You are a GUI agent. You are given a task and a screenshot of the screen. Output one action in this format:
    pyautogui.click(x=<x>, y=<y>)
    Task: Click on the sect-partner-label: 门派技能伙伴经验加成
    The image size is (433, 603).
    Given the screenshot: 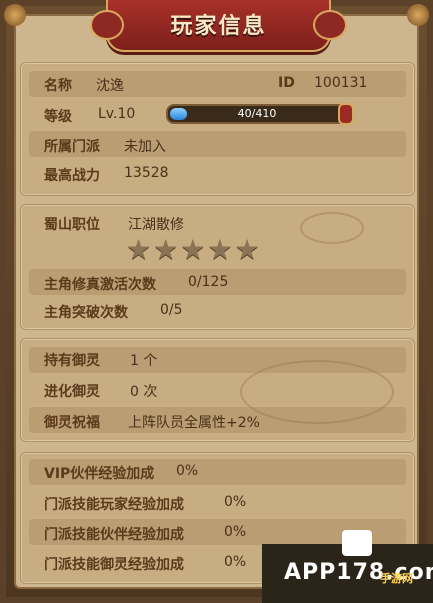 What is the action you would take?
    pyautogui.click(x=114, y=535)
    